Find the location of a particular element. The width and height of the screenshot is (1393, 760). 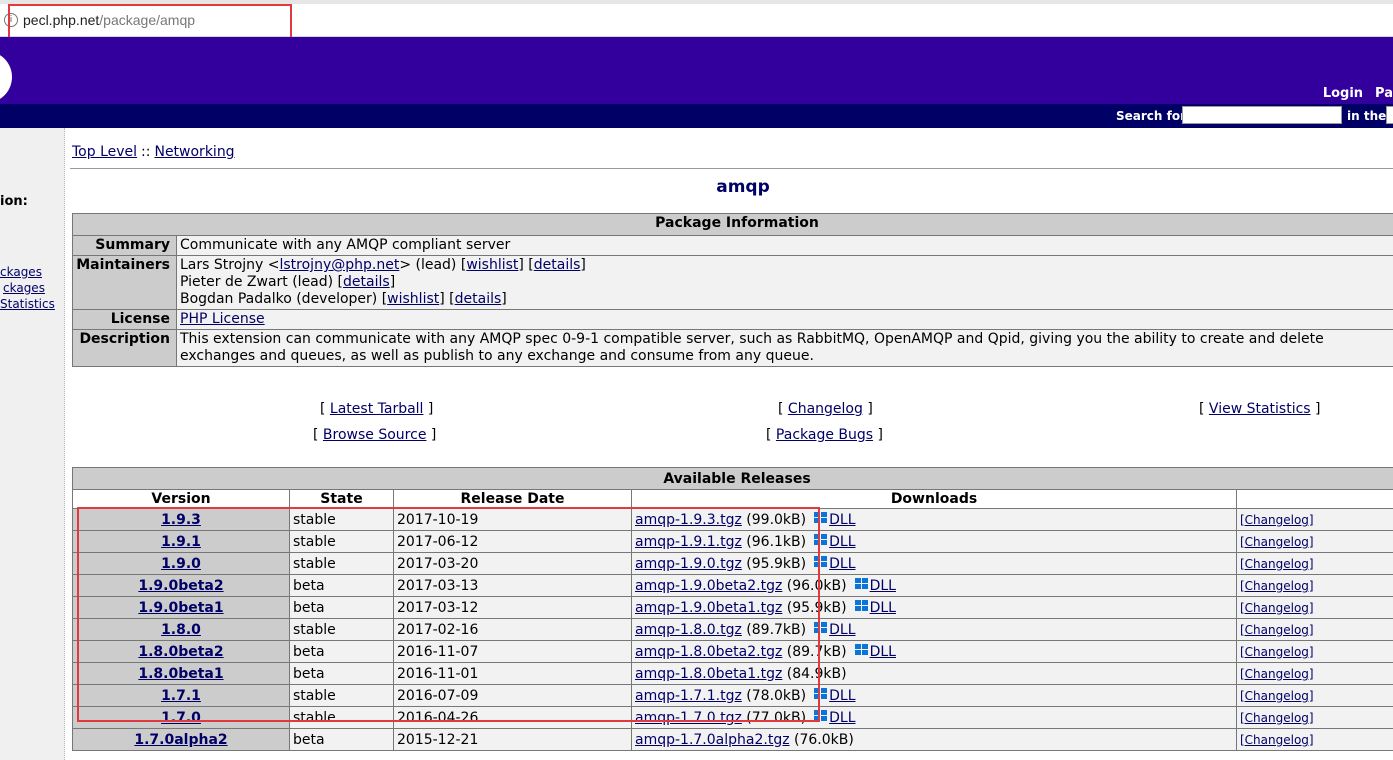

version-link: 1.7.1 is located at coordinates (181, 696).